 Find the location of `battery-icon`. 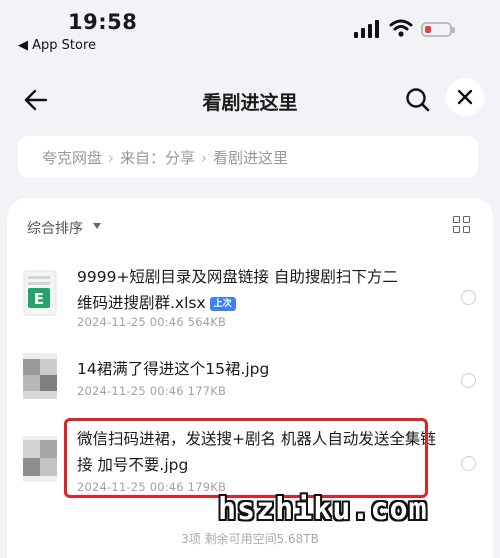

battery-icon is located at coordinates (438, 29).